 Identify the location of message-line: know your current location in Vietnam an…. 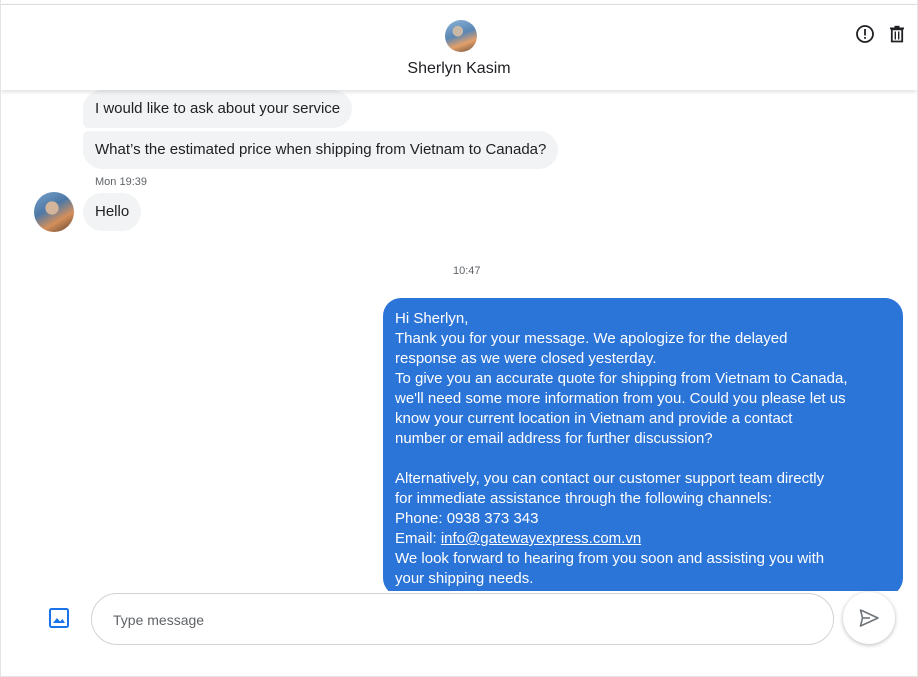
(594, 418).